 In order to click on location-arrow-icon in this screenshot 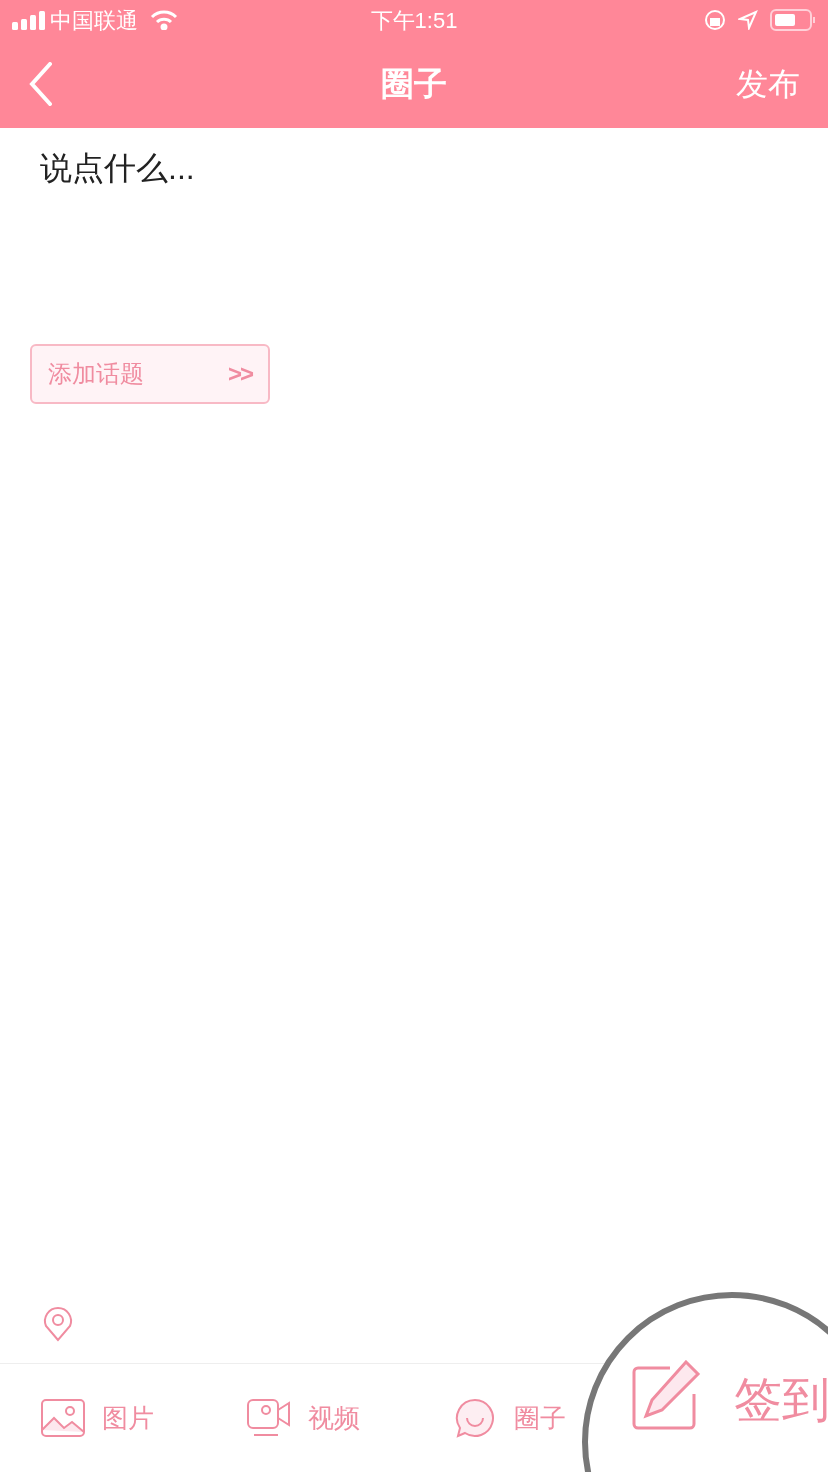, I will do `click(748, 20)`.